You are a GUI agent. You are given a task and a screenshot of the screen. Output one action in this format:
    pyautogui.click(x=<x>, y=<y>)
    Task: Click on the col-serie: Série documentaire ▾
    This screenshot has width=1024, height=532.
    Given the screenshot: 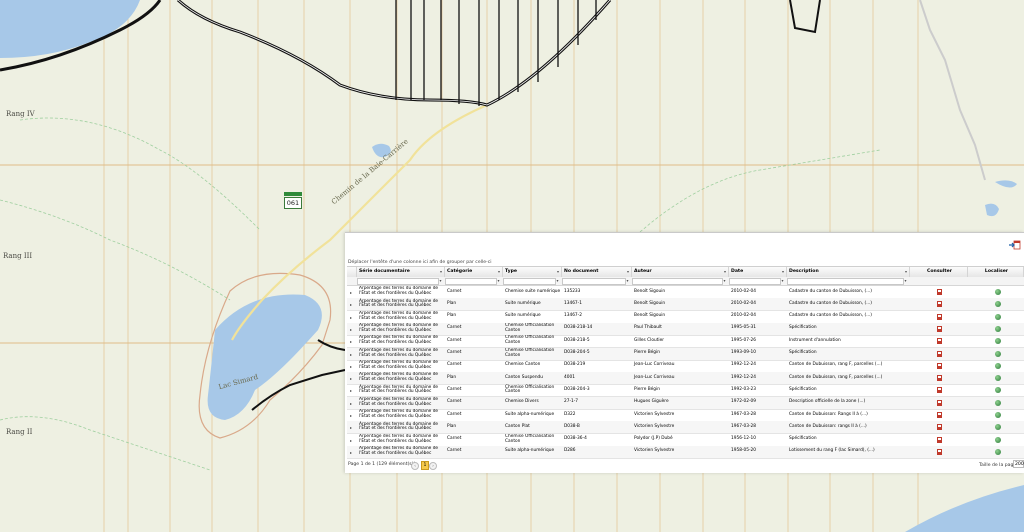 What is the action you would take?
    pyautogui.click(x=401, y=272)
    